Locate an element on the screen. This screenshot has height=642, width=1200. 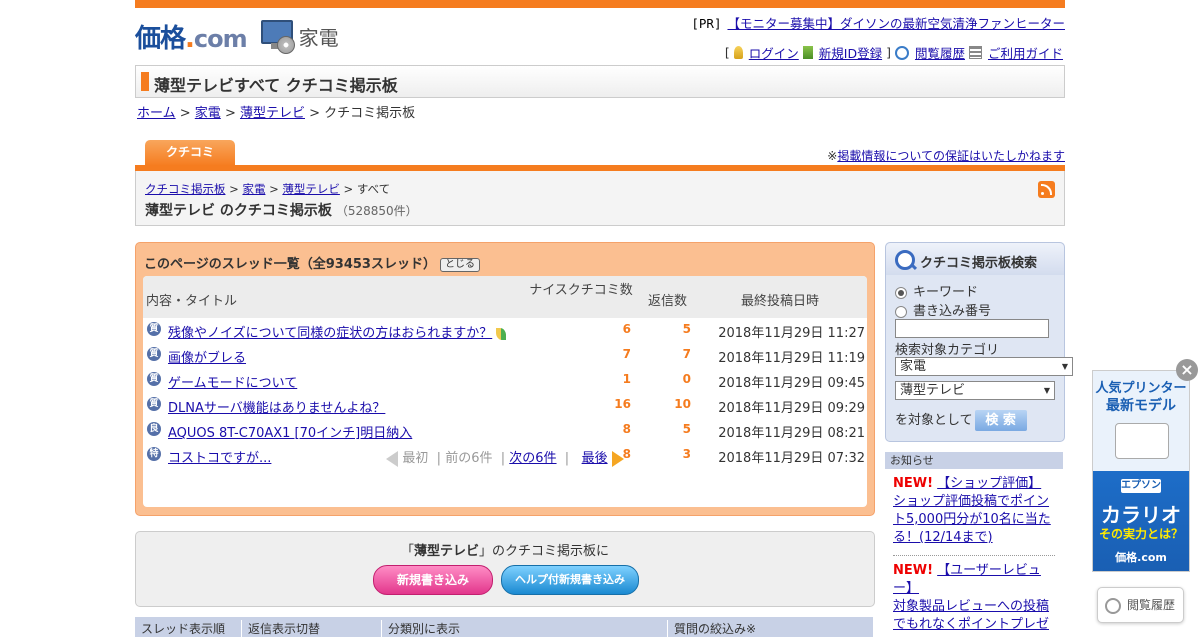
search-input is located at coordinates (972, 328).